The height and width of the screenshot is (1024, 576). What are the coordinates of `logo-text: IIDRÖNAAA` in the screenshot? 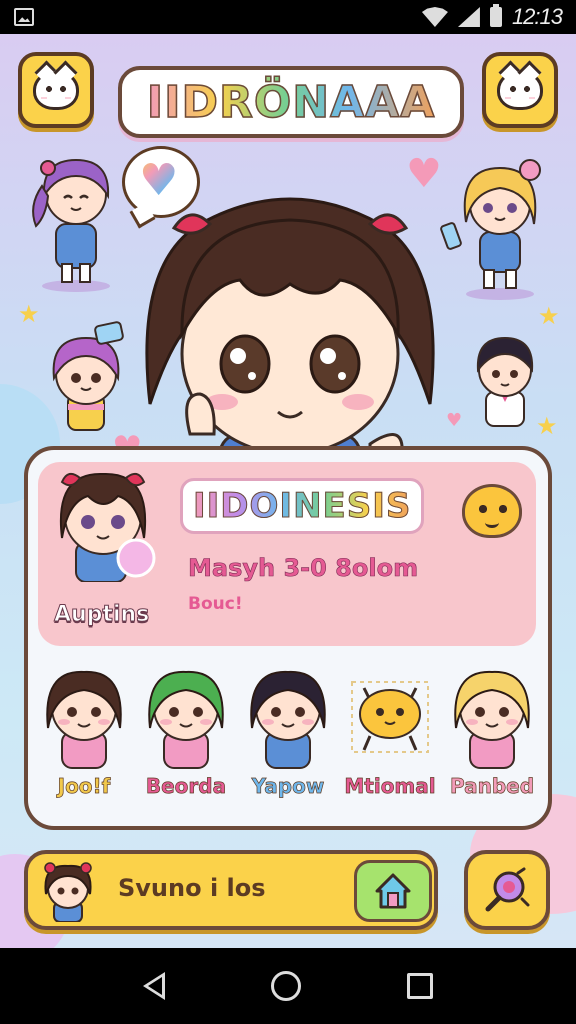 It's located at (291, 102).